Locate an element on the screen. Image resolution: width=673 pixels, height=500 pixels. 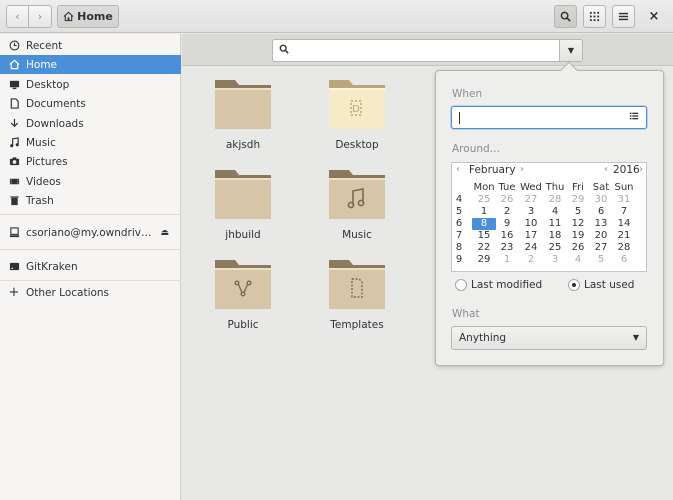
list-icon is located at coordinates (634, 117).